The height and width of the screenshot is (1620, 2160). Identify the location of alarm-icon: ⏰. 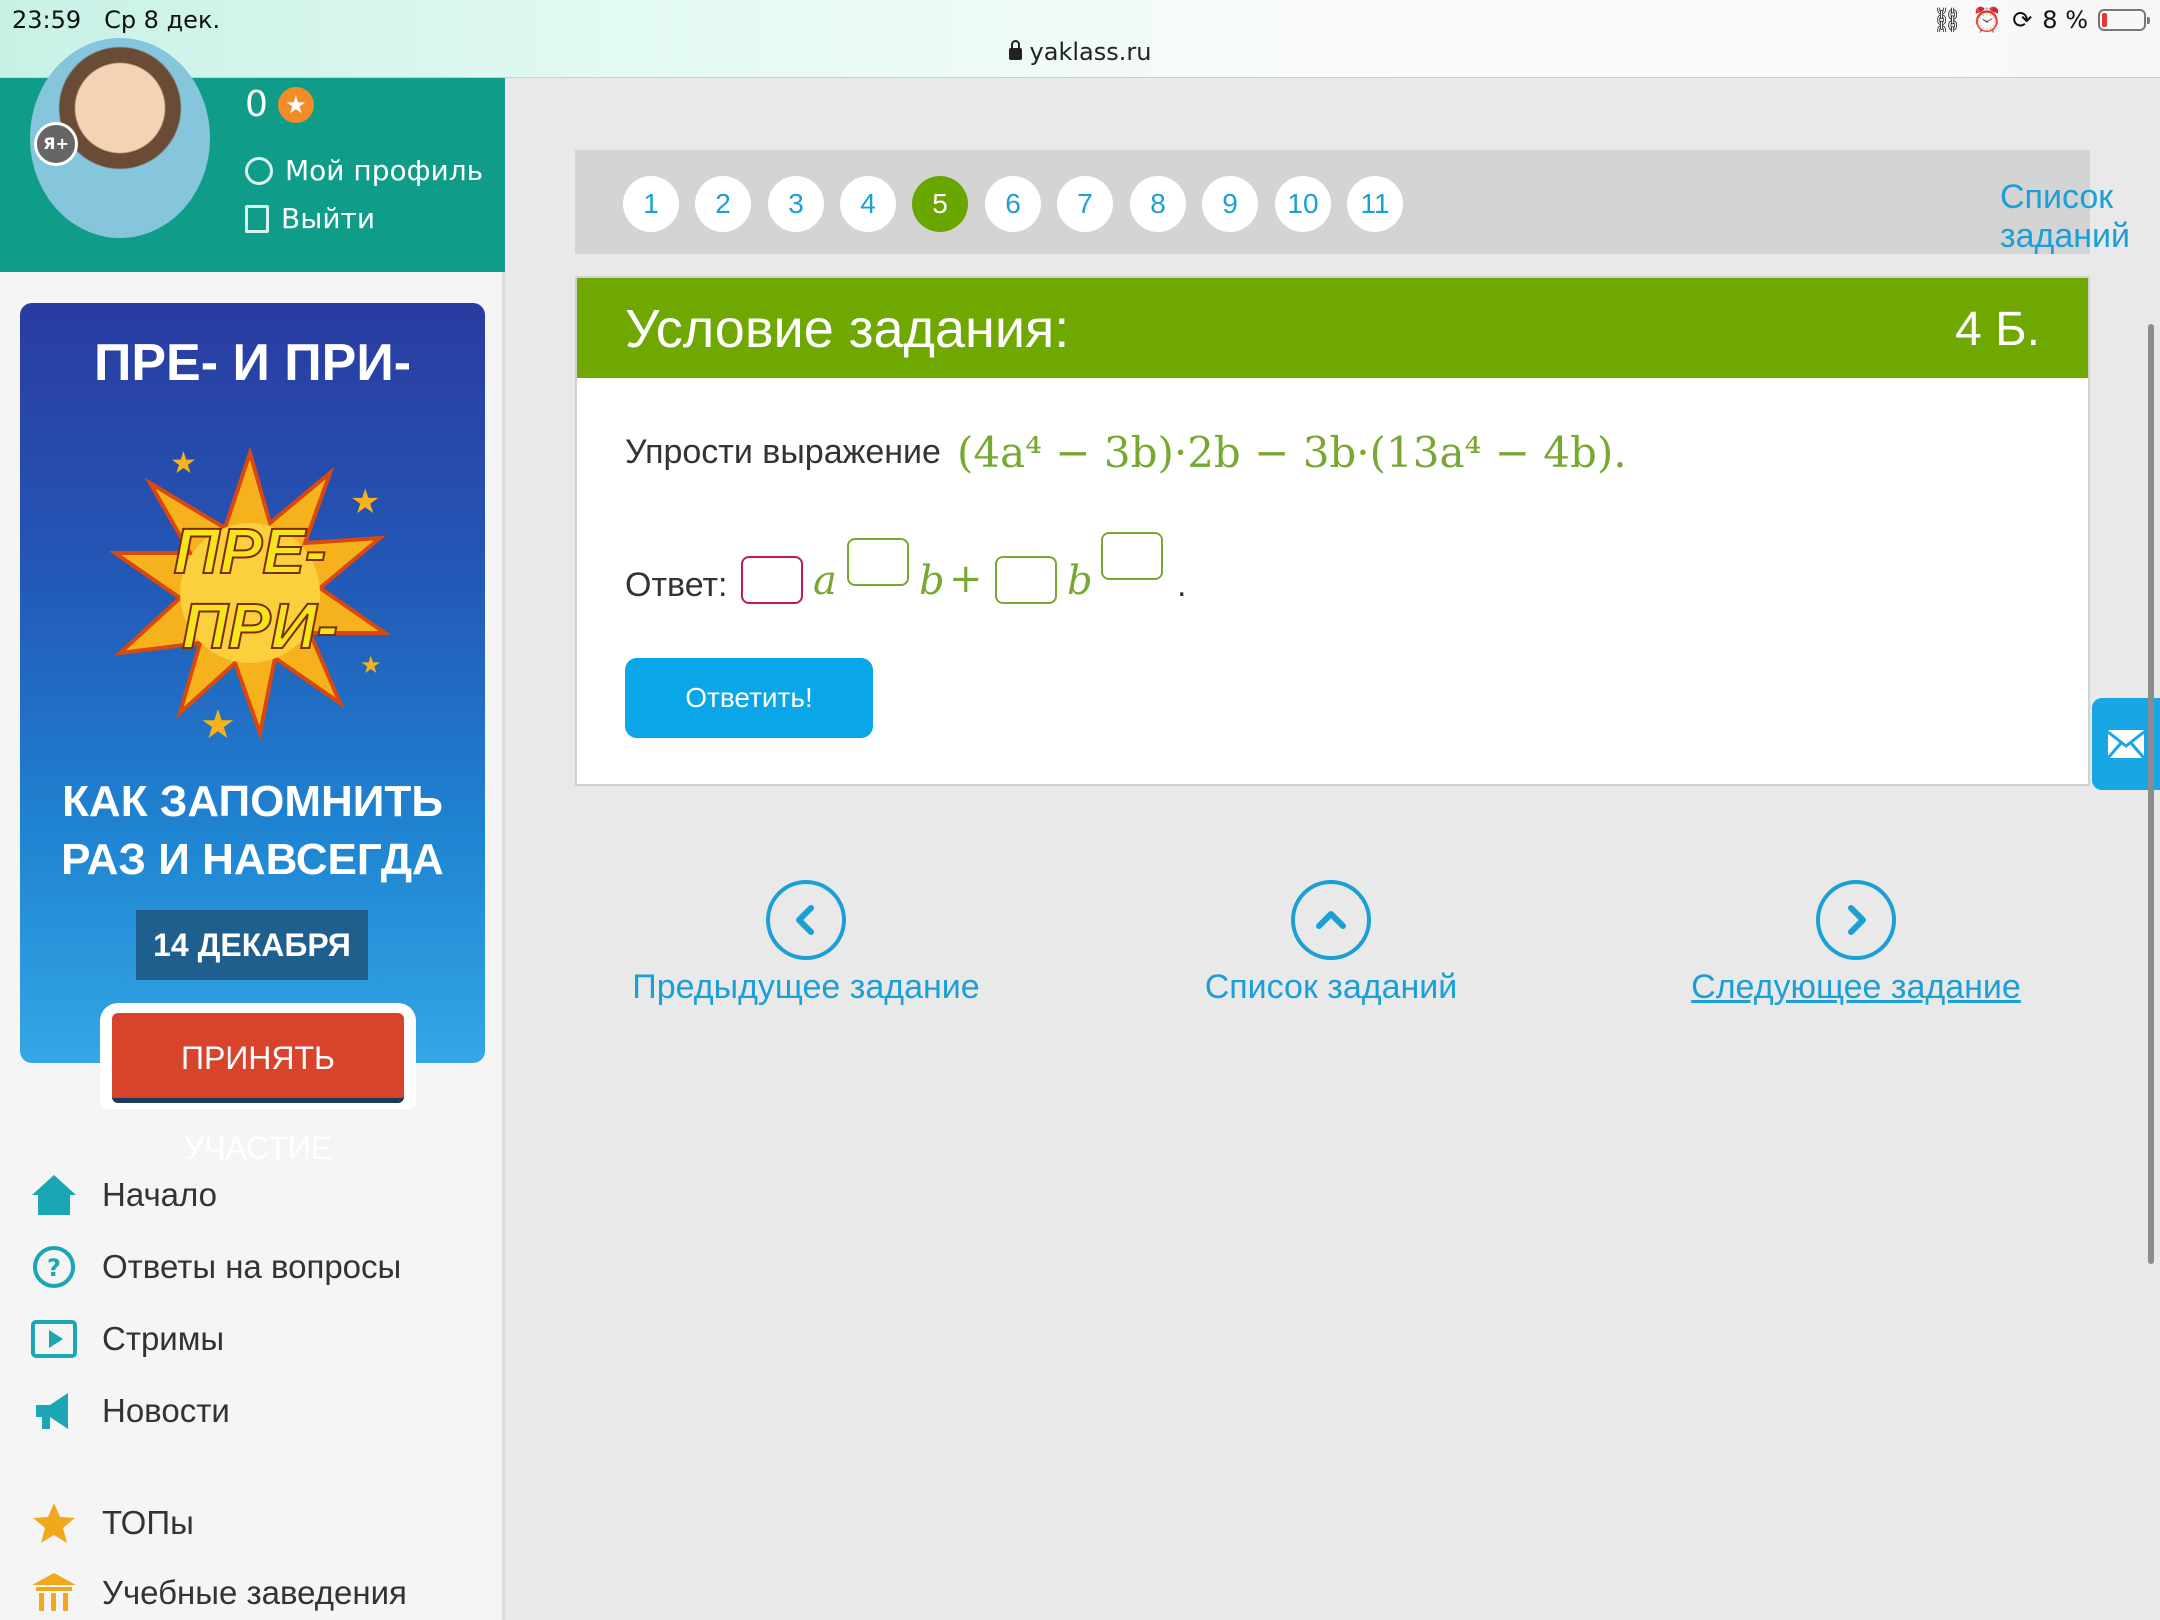
(1987, 20).